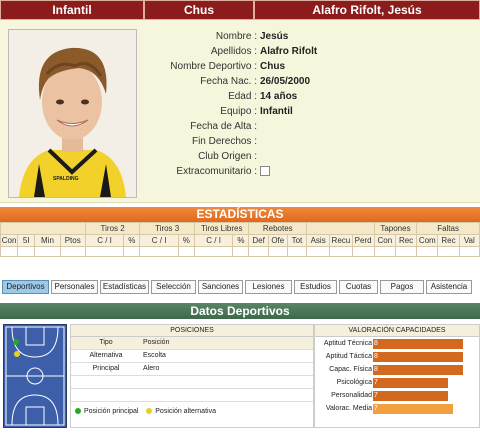  Describe the element at coordinates (268, 287) in the screenshot. I see `tab-lesiones: Lesiones` at that location.